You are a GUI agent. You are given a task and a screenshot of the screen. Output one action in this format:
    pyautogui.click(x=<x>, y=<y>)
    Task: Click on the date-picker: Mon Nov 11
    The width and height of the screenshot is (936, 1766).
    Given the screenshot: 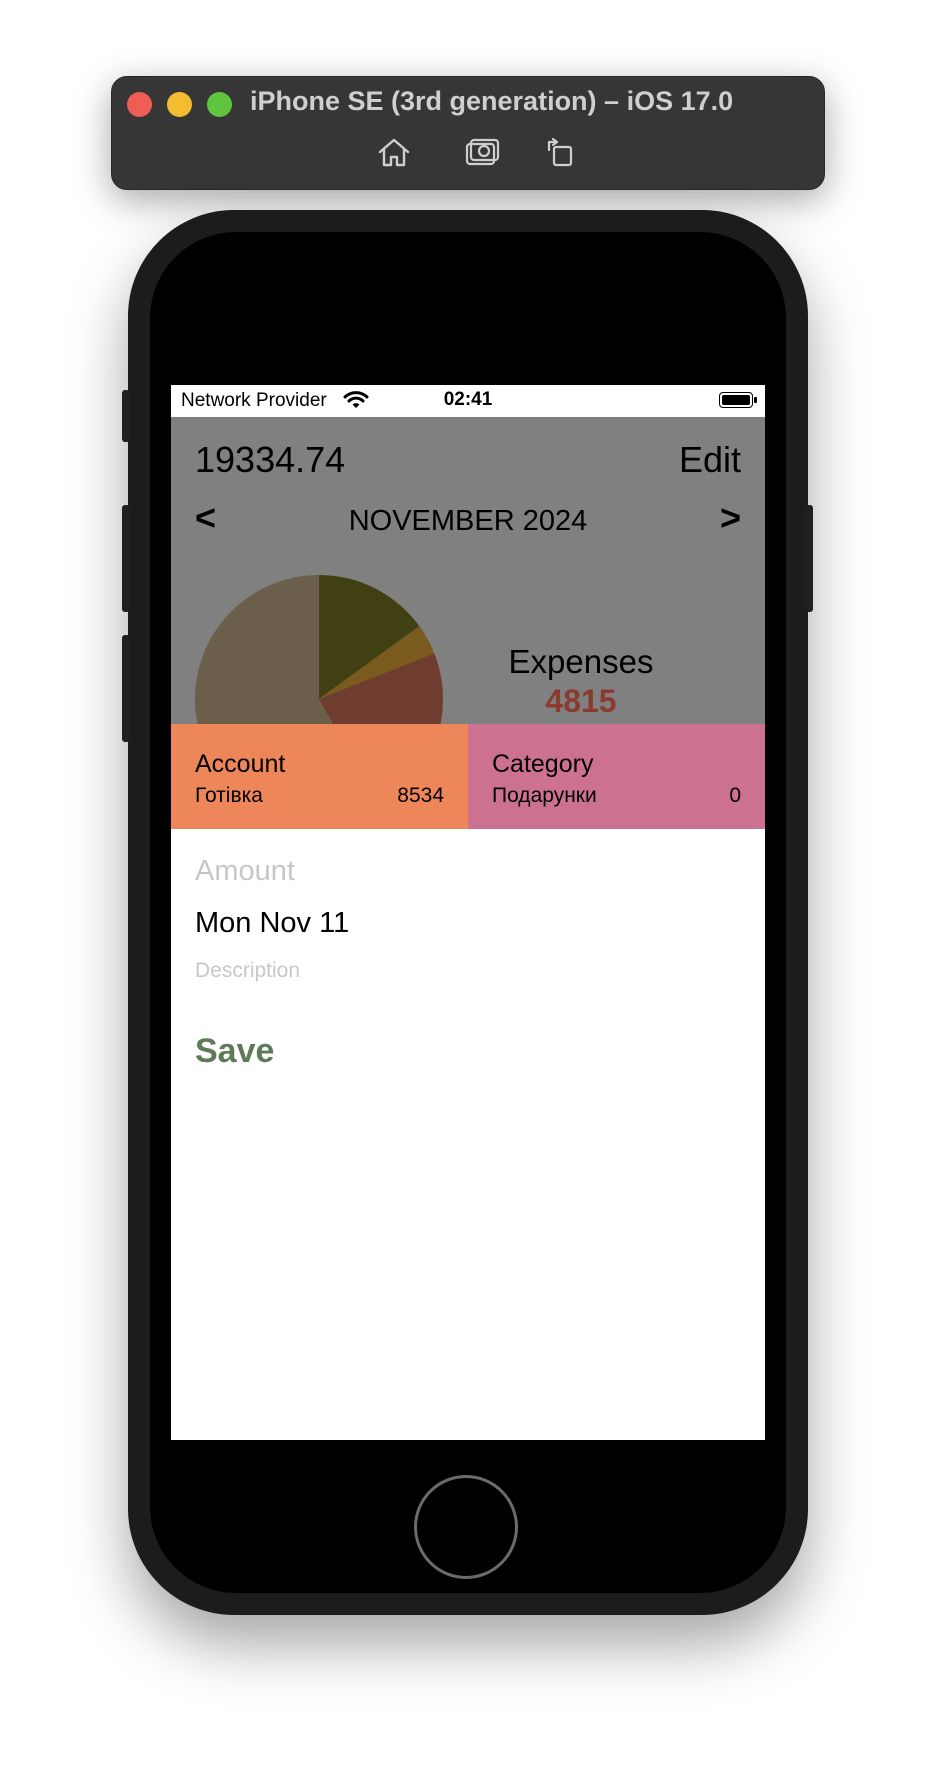 What is the action you would take?
    pyautogui.click(x=272, y=923)
    